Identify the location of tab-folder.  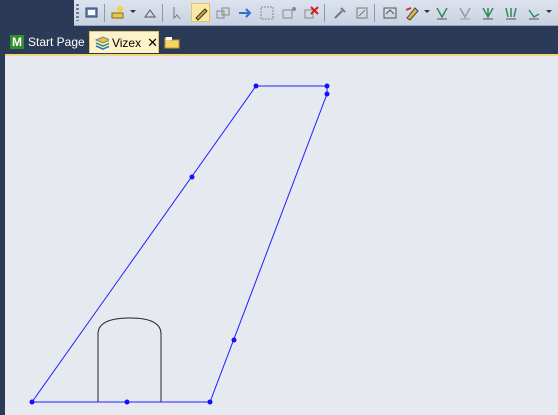
(174, 42).